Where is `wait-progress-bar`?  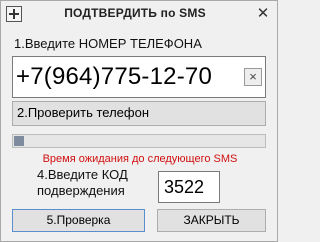 wait-progress-bar is located at coordinates (139, 141).